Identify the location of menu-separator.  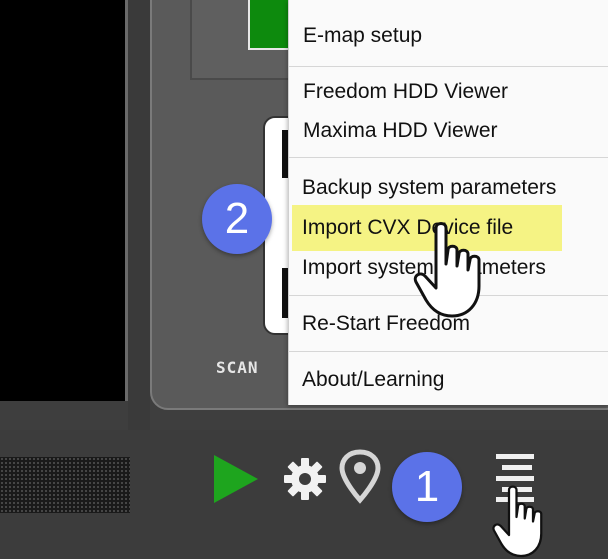
(448, 351).